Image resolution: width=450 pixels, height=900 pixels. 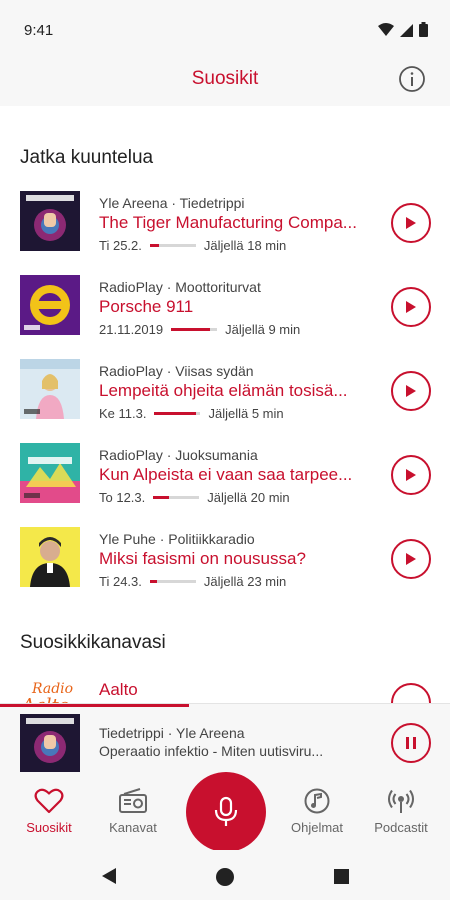 I want to click on episode-meta: RadioPlay · Viisas sydän, so click(x=176, y=371).